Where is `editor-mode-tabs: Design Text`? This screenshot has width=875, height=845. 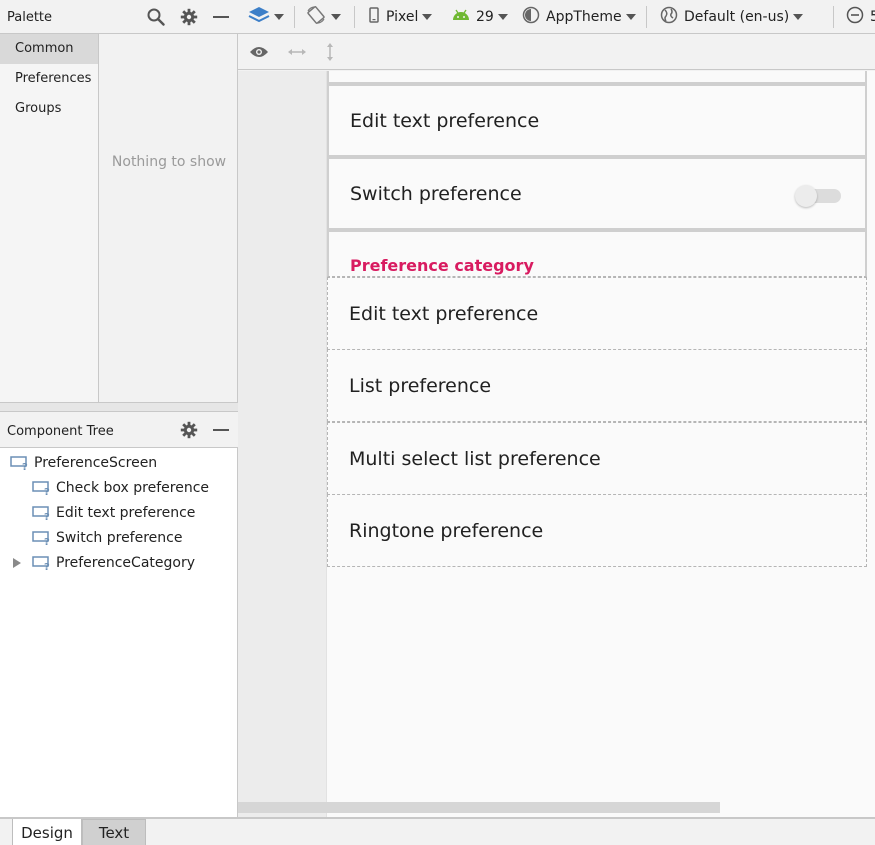
editor-mode-tabs: Design Text is located at coordinates (437, 831).